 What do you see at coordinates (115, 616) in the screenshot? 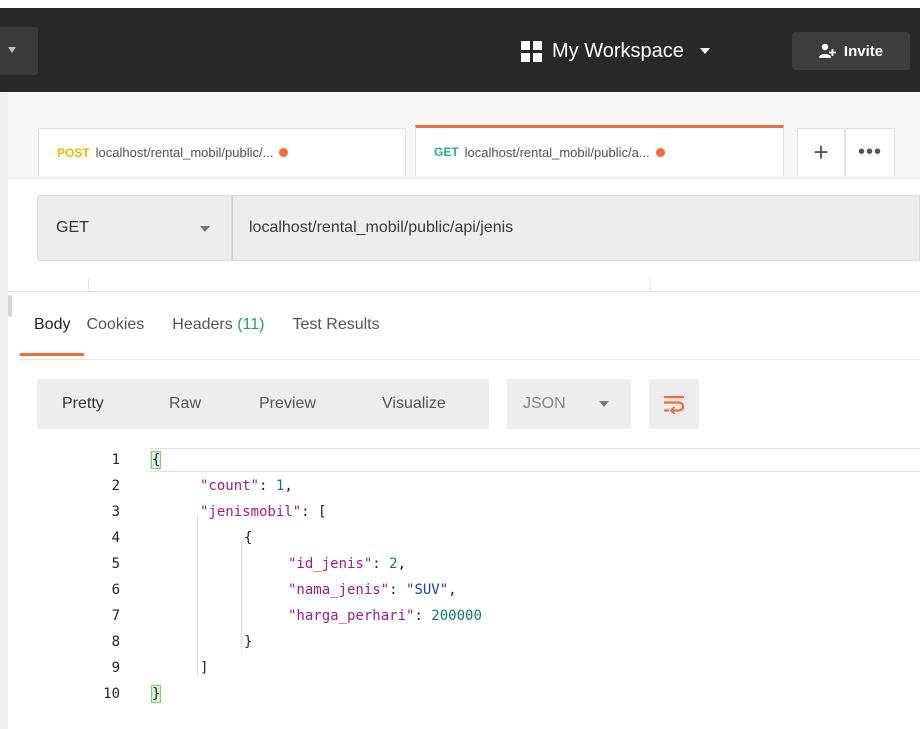
I see `line-number: 7` at bounding box center [115, 616].